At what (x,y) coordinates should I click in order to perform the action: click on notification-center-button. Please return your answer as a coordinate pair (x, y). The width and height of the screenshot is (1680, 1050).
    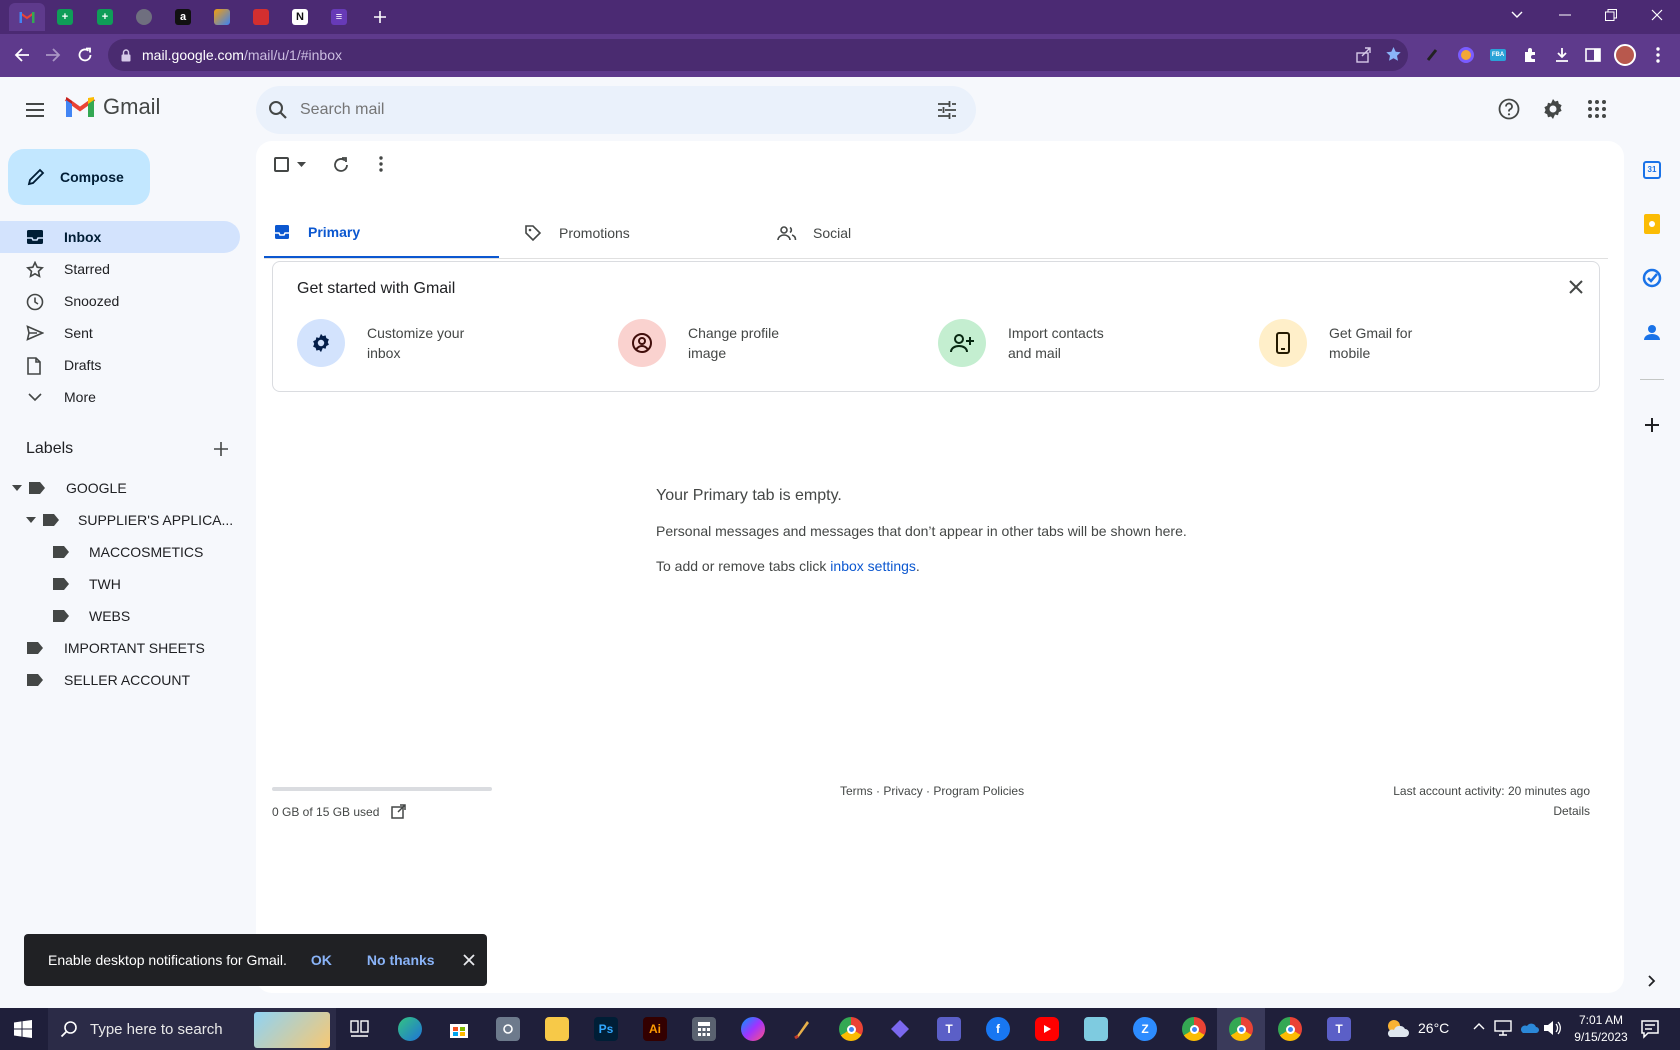
    Looking at the image, I should click on (1650, 1029).